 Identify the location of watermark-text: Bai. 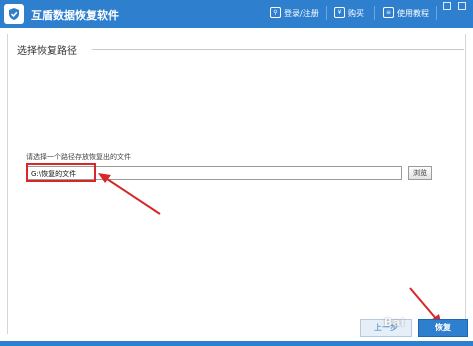
(395, 322).